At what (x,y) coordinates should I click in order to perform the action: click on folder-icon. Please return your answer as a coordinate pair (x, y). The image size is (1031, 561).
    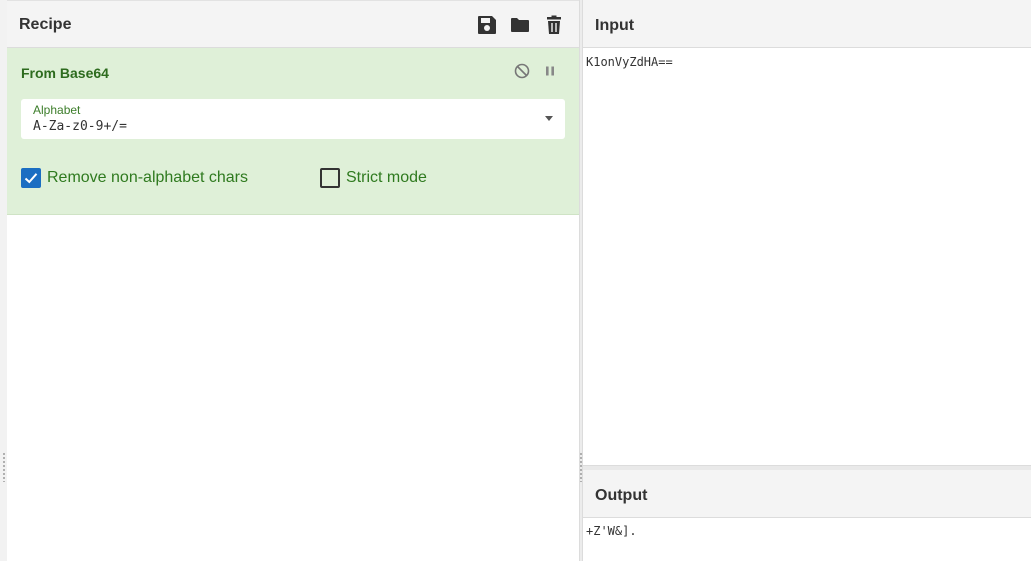
    Looking at the image, I should click on (520, 25).